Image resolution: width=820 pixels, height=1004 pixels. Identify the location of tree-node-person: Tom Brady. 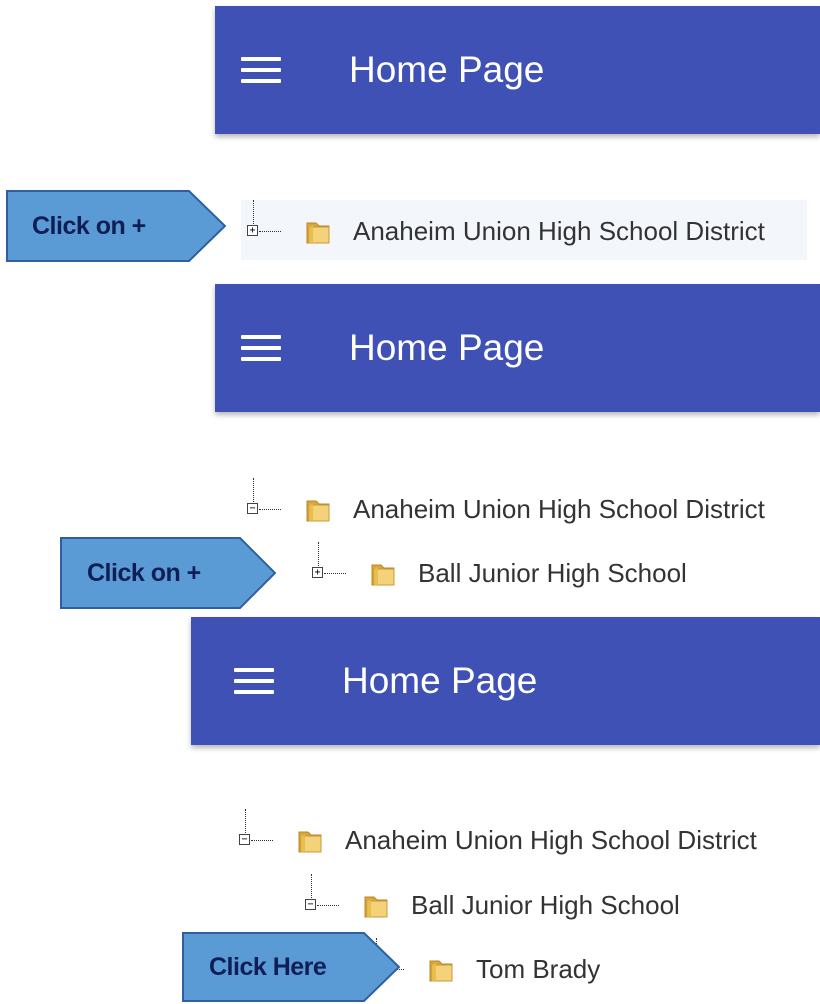
(514, 968).